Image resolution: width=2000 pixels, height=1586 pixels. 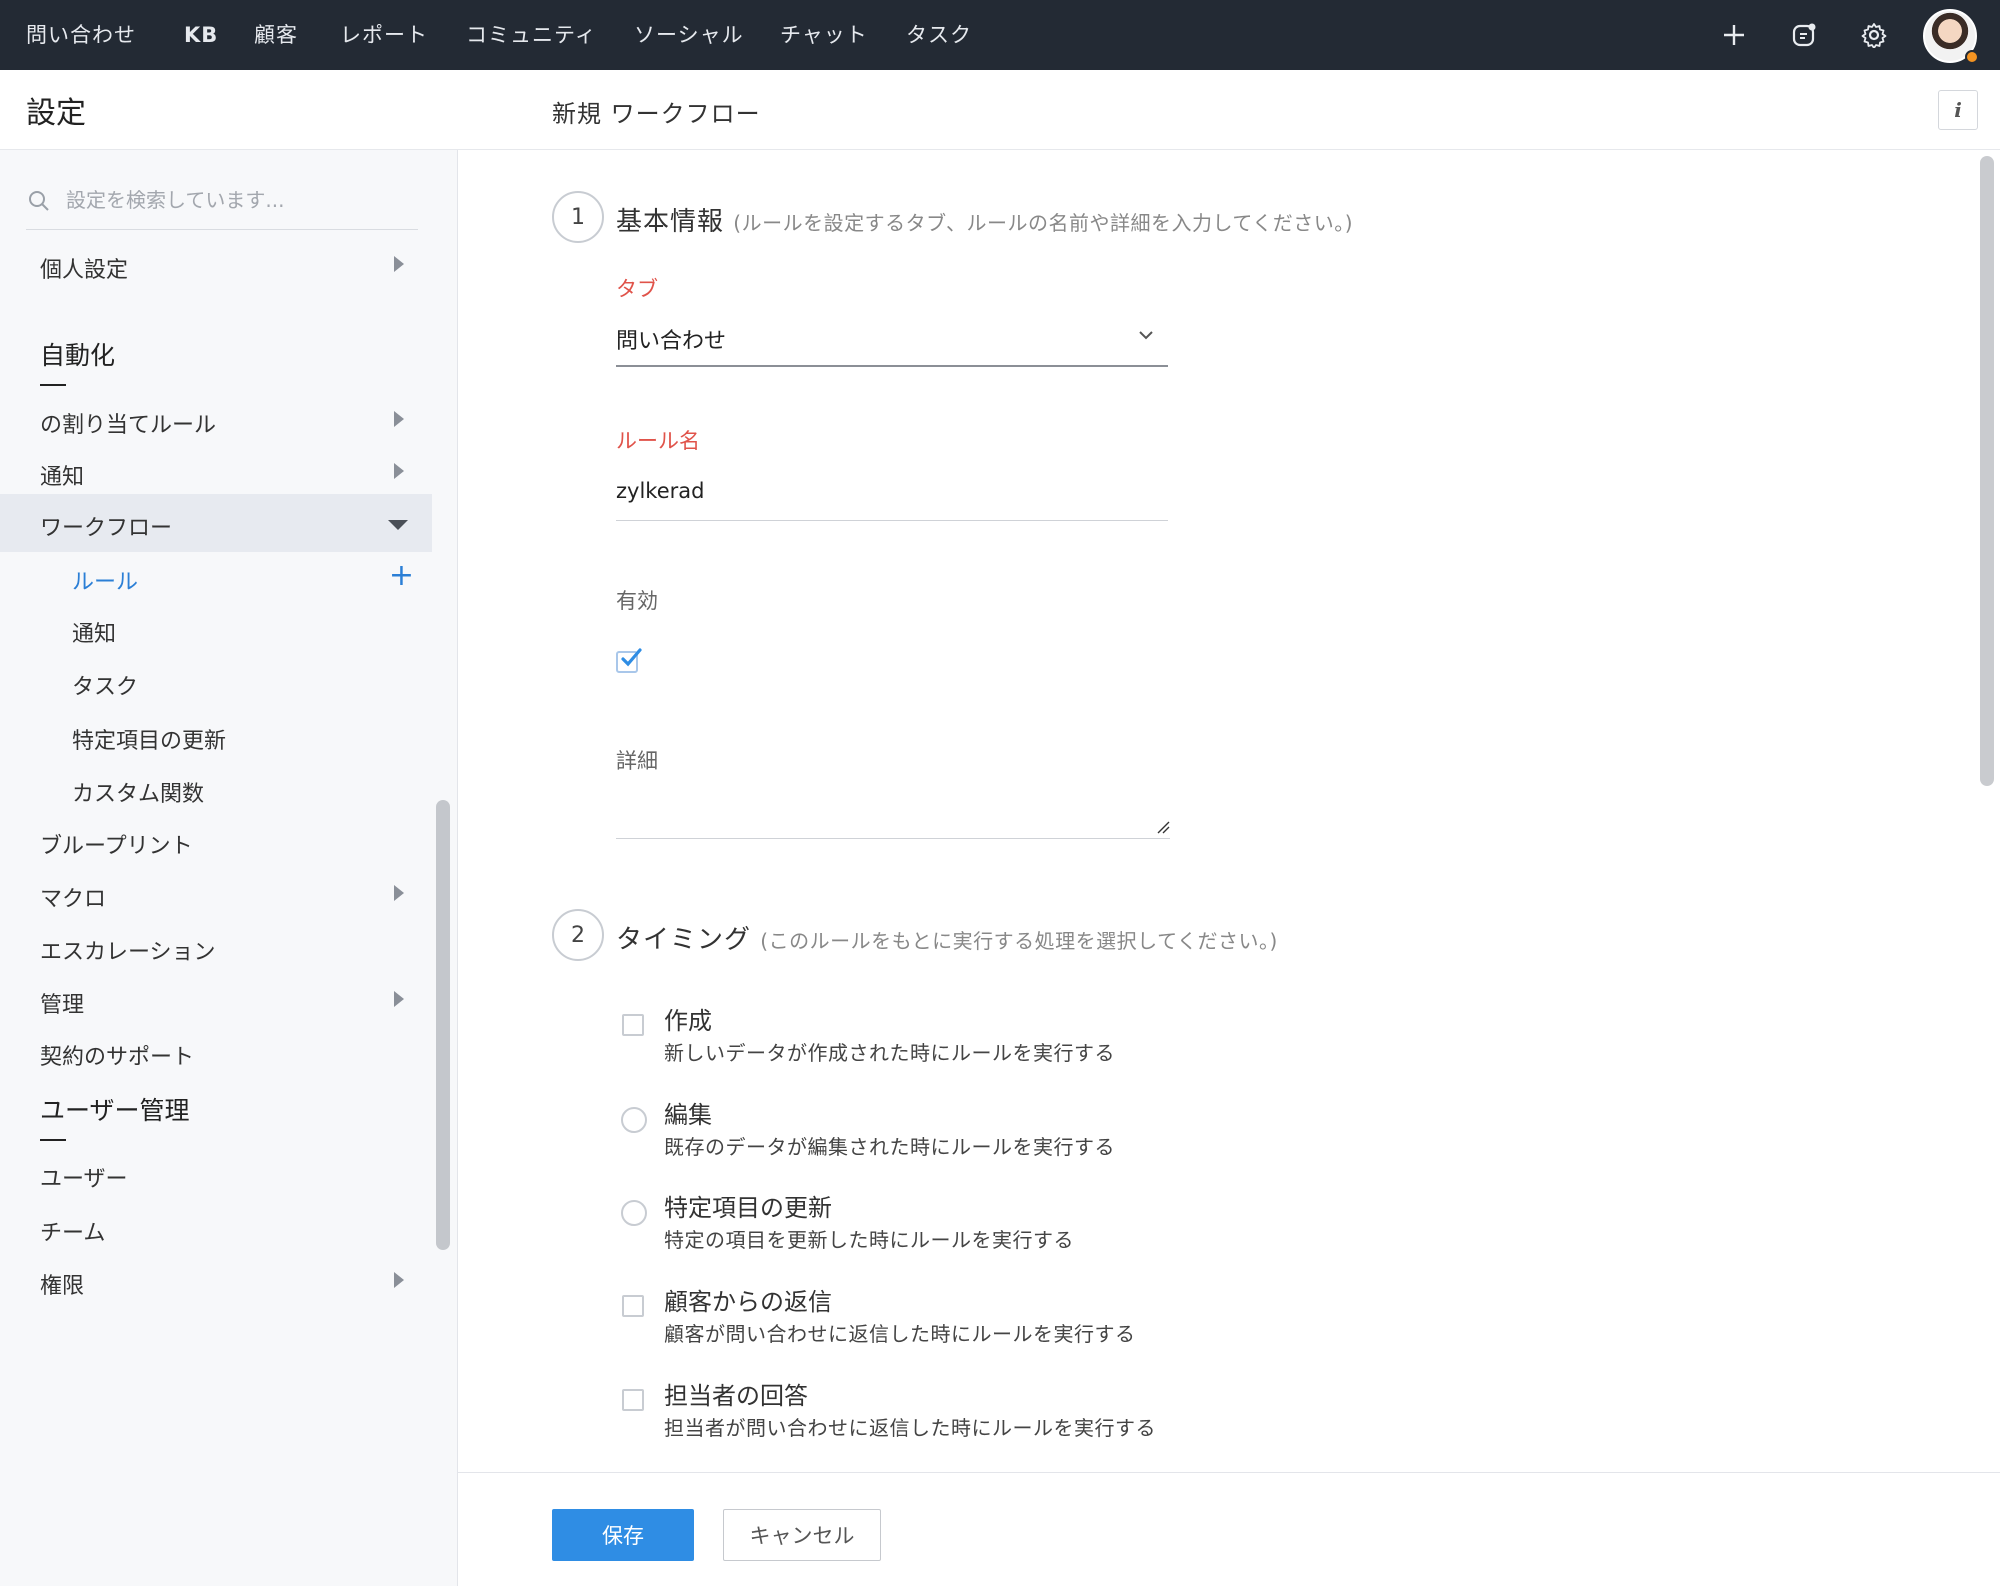 I want to click on timing-option-create: 作成 新しいデータが作成された時にルールを実行する, so click(x=972, y=1041).